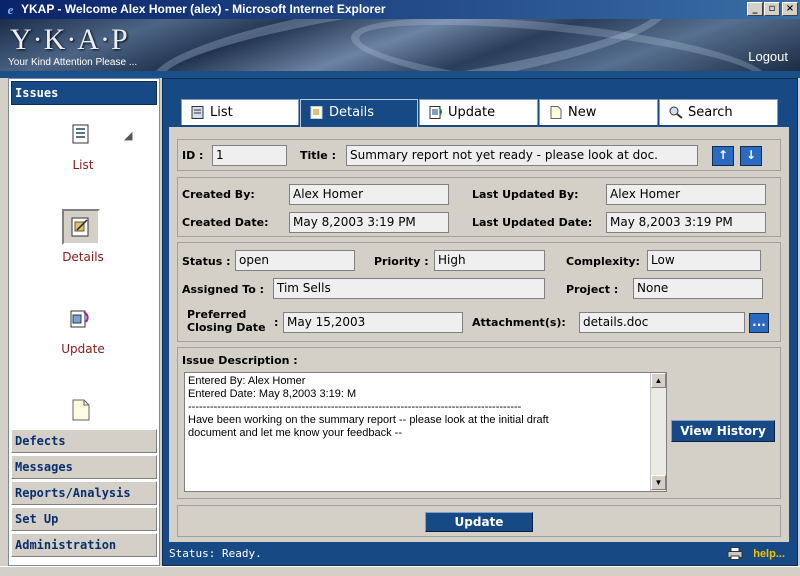 This screenshot has width=800, height=576. Describe the element at coordinates (603, 261) in the screenshot. I see `complexity-label: Complexity:` at that location.